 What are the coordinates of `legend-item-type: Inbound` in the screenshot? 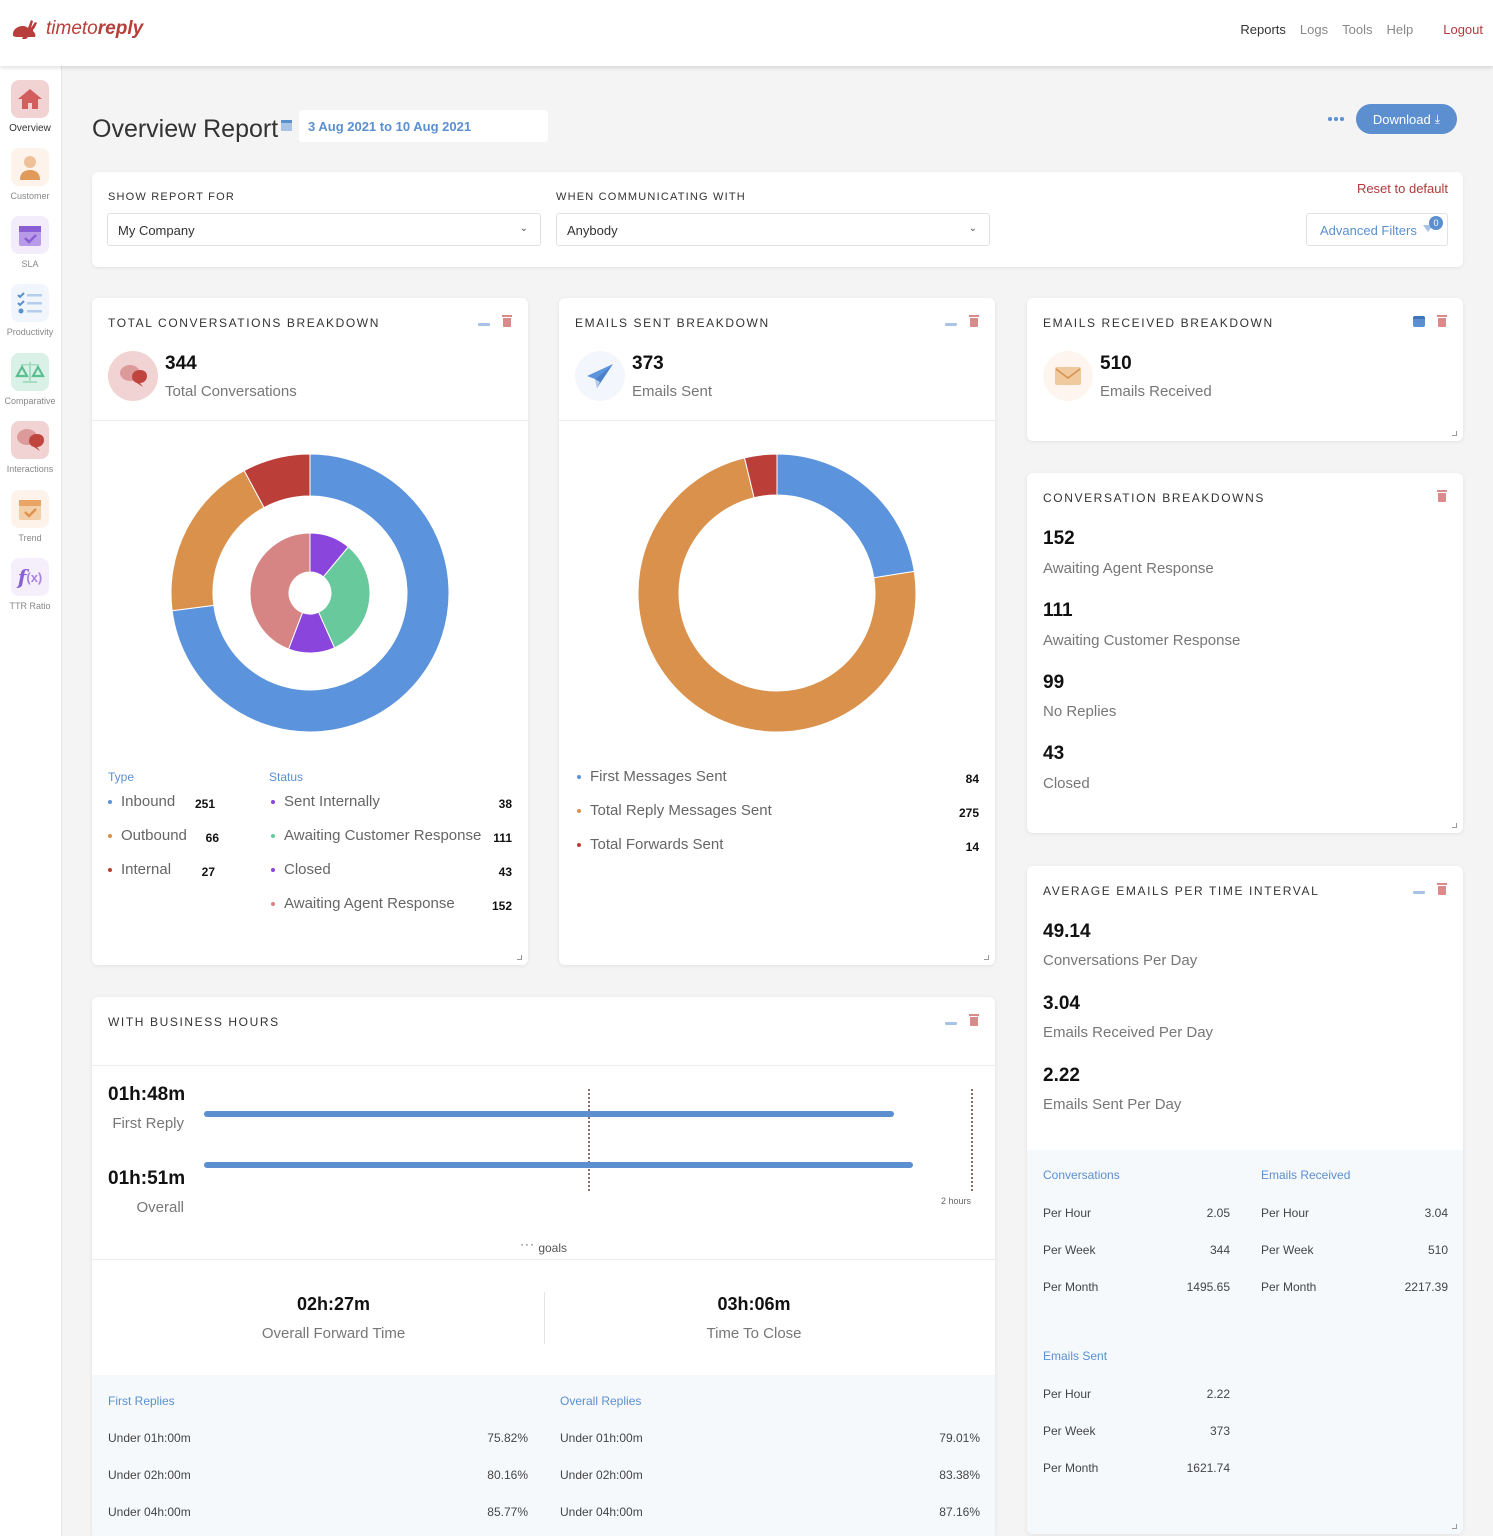 It's located at (141, 801).